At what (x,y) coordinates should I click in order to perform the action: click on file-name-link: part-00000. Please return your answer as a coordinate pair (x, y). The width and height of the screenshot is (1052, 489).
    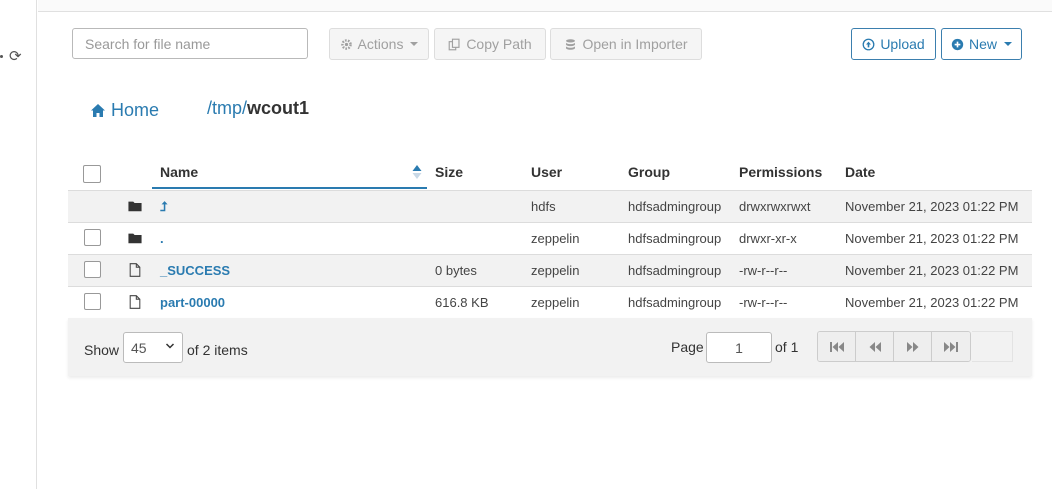
    Looking at the image, I should click on (192, 302).